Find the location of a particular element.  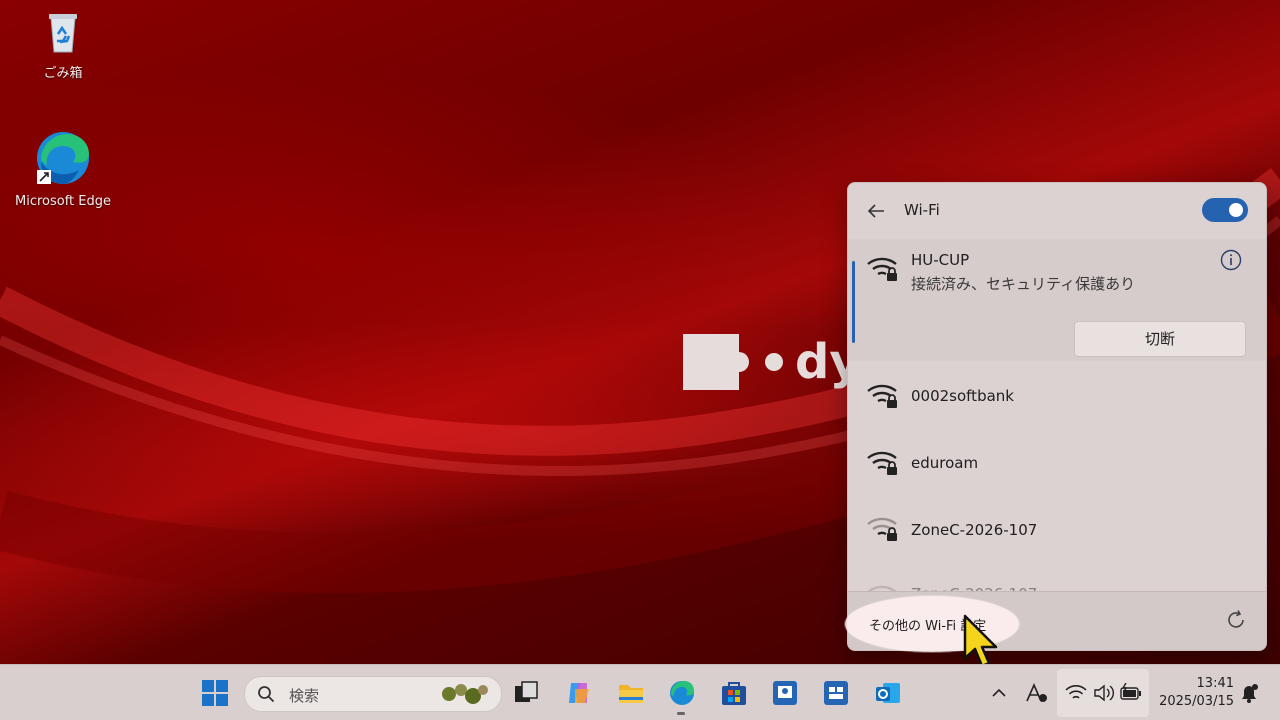

wifi-icon is located at coordinates (1076, 692).